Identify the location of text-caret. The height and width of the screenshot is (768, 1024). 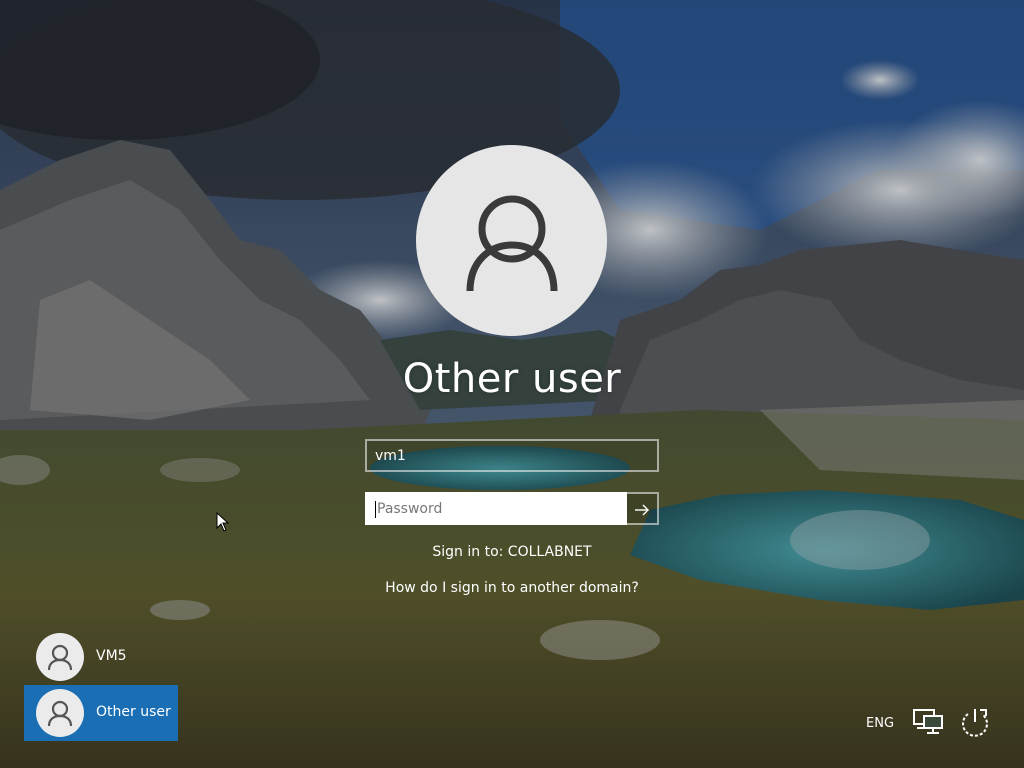
(375, 509).